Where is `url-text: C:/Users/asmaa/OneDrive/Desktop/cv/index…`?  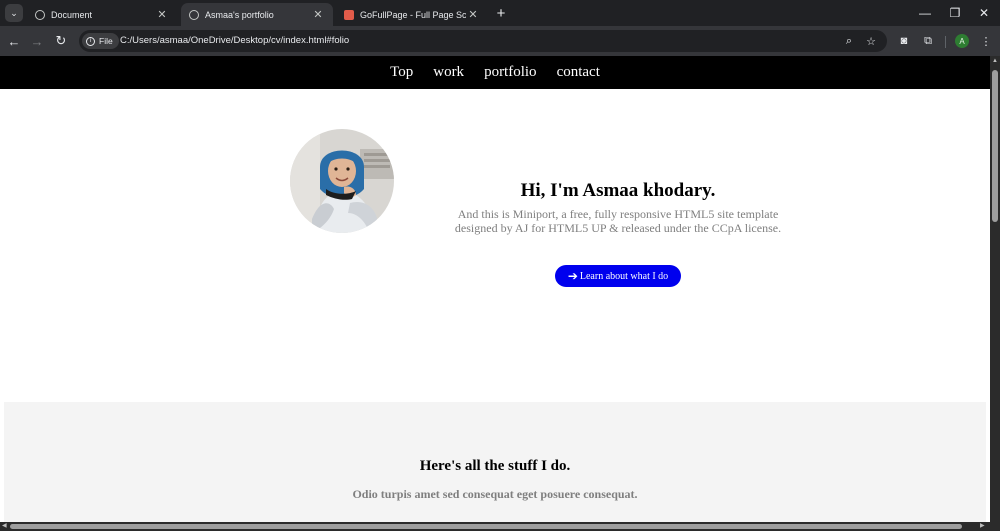
url-text: C:/Users/asmaa/OneDrive/Desktop/cv/index… is located at coordinates (234, 40).